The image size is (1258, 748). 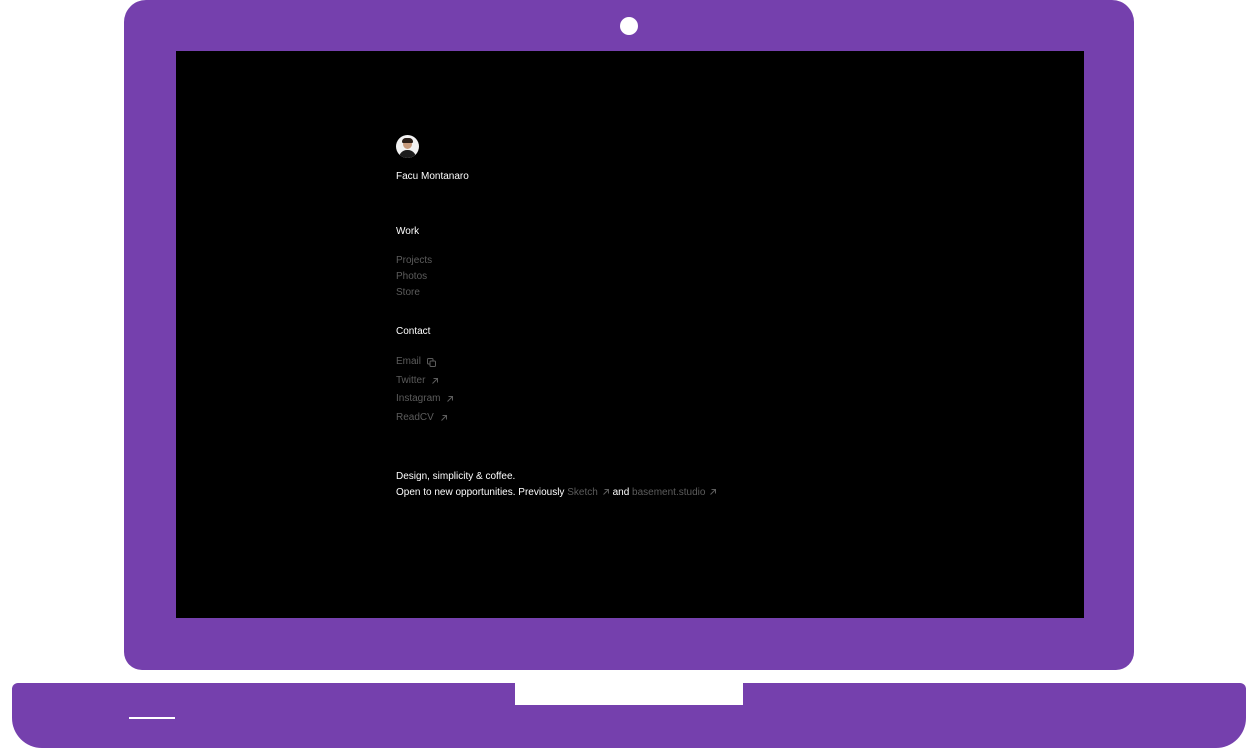 I want to click on contact-twitter-label: Twitter, so click(x=411, y=380).